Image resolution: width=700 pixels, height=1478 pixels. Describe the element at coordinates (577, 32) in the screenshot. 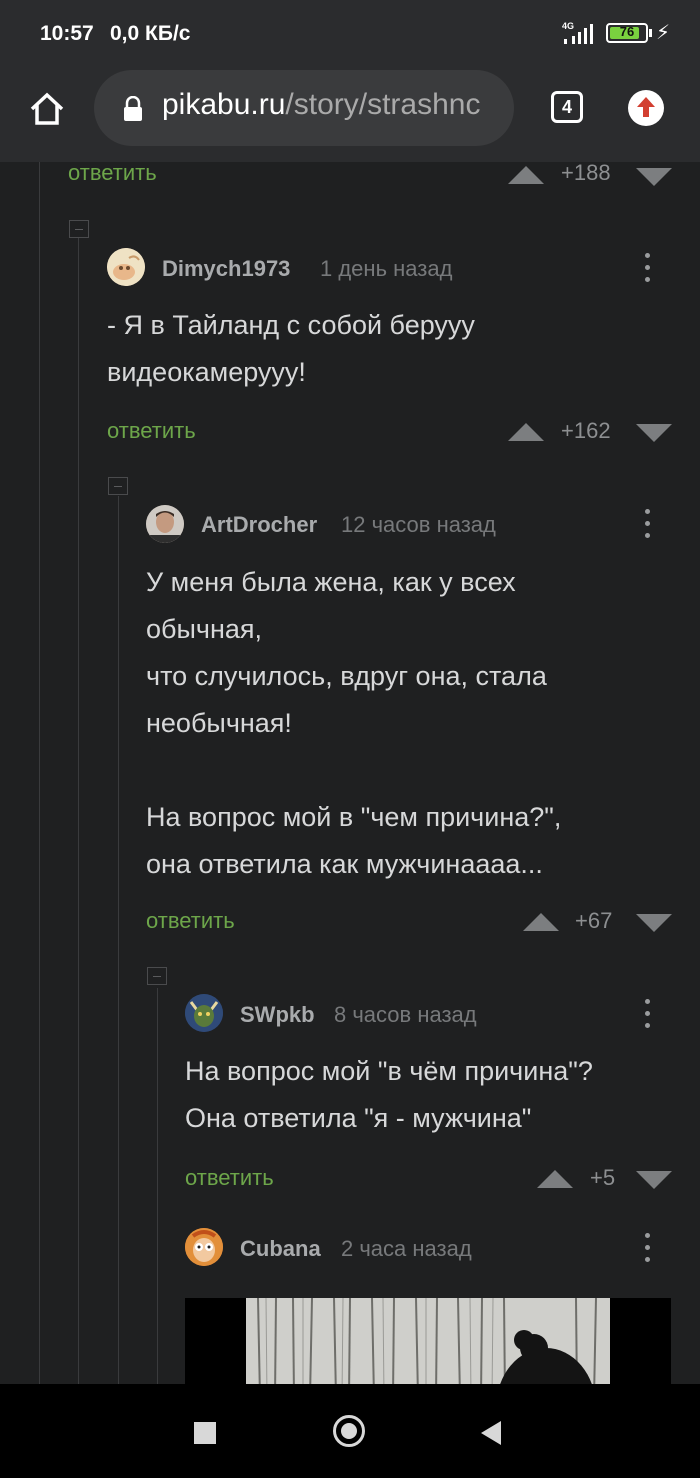

I see `signal-icon: 4G` at that location.